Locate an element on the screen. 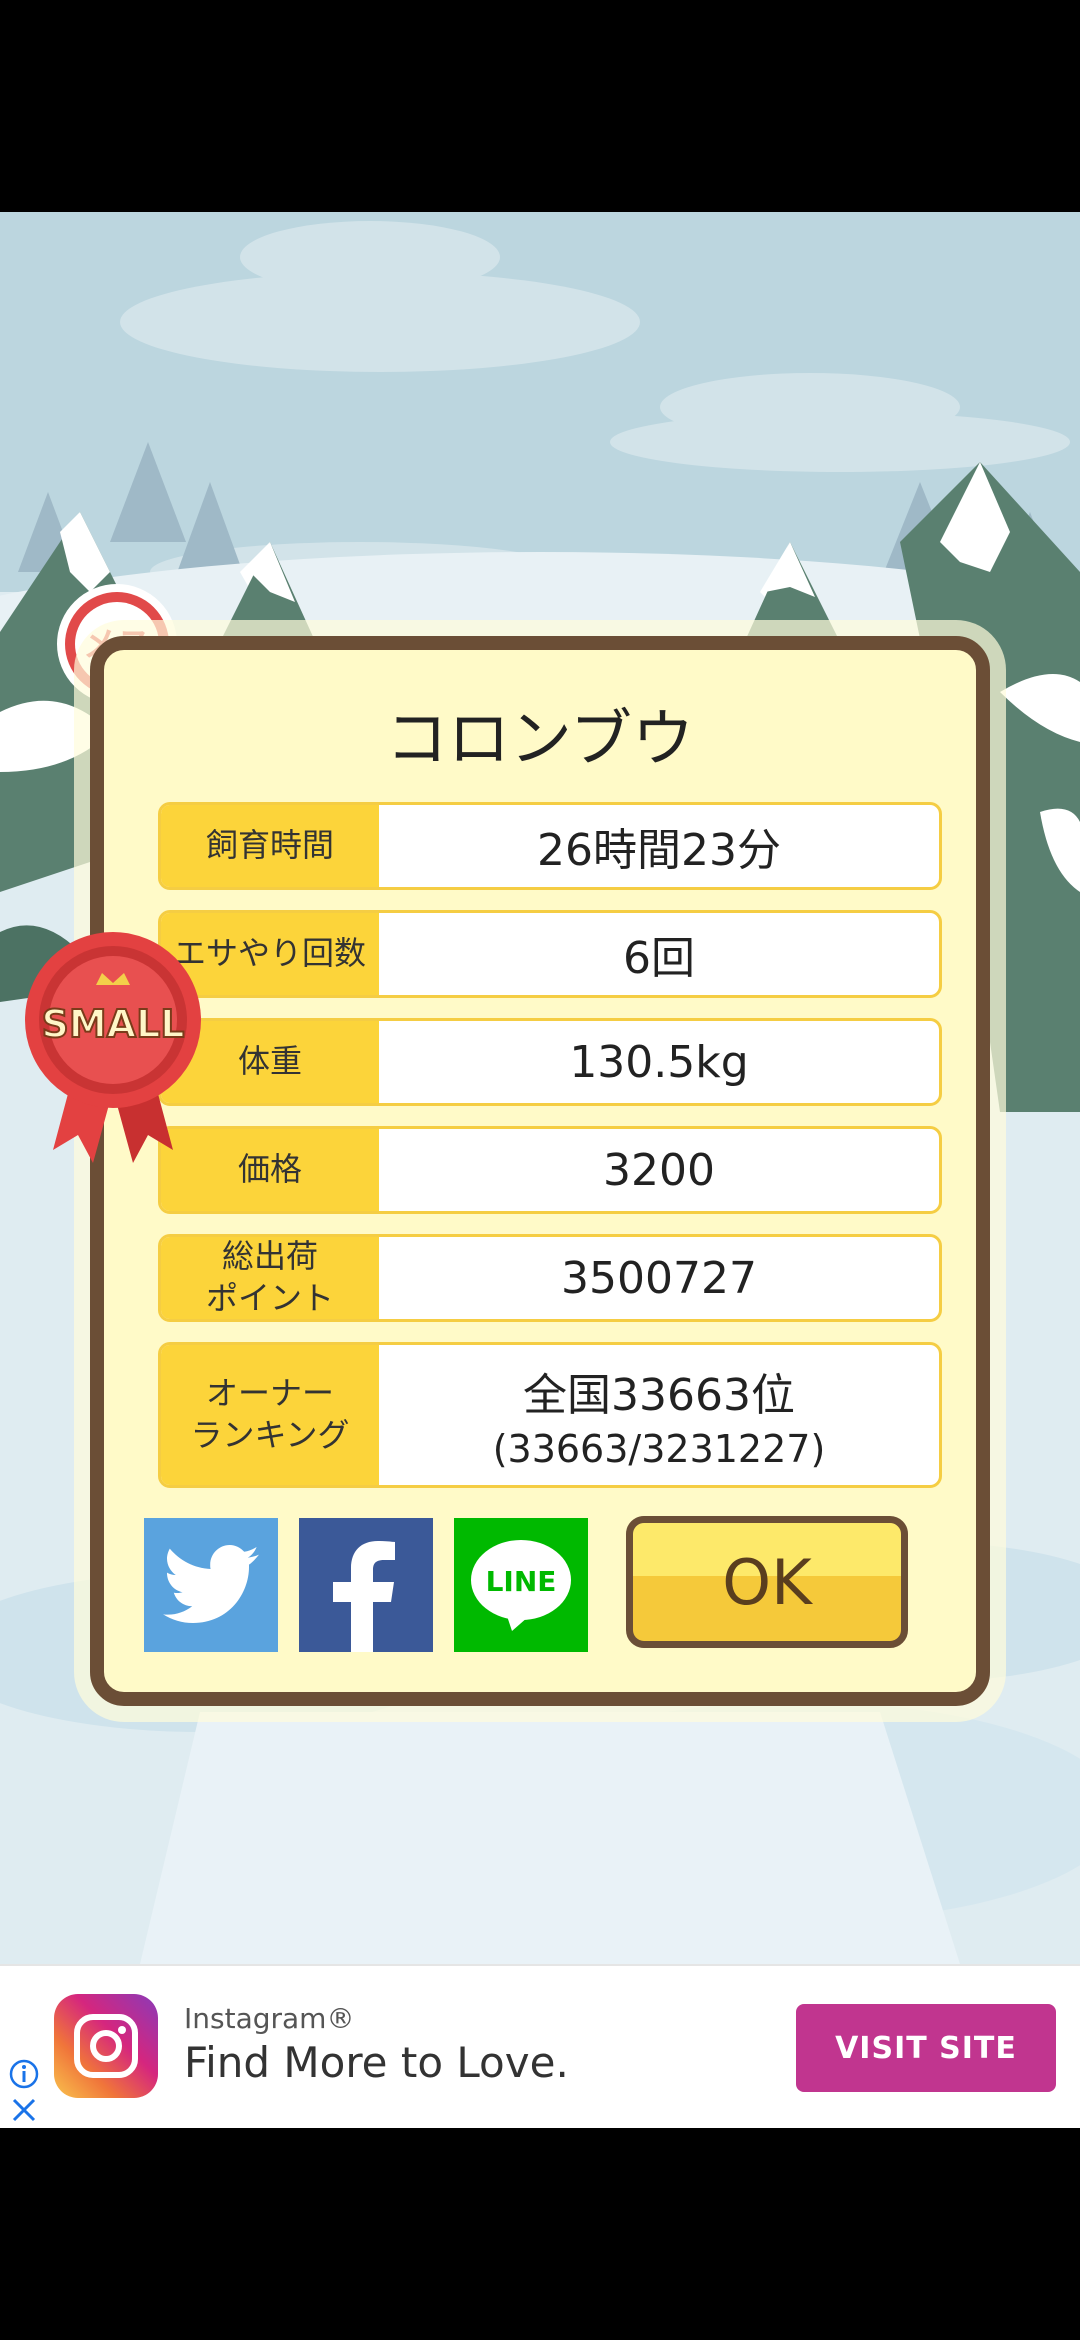  info-row-shipping-points: 総出荷 ポイント 3500727 is located at coordinates (550, 1278).